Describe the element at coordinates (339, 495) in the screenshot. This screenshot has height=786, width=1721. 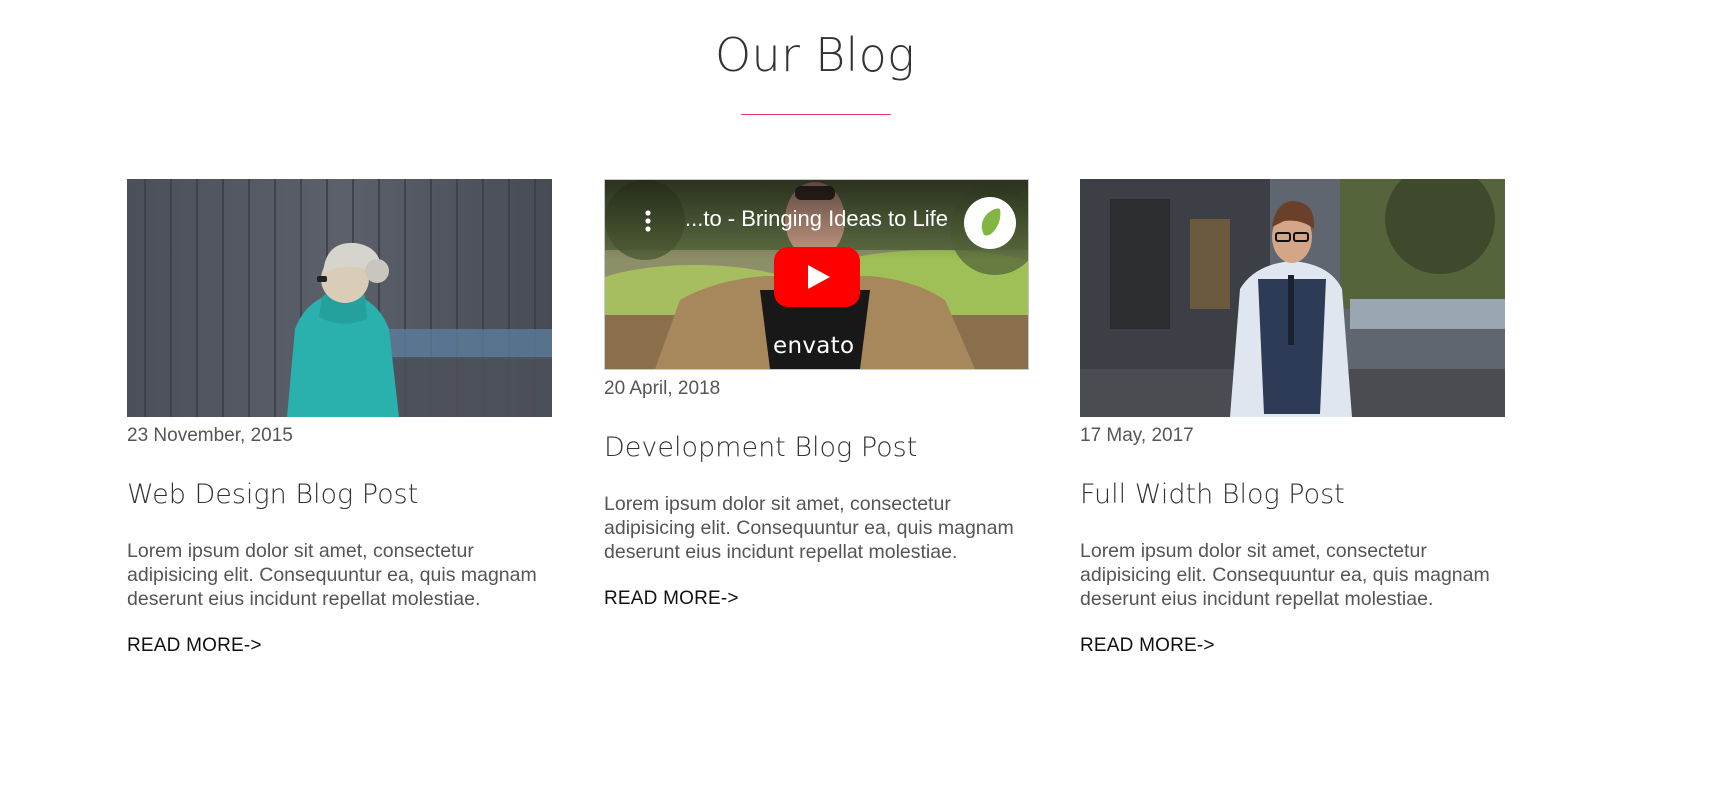
I see `post-title: Web Design Blog Post` at that location.